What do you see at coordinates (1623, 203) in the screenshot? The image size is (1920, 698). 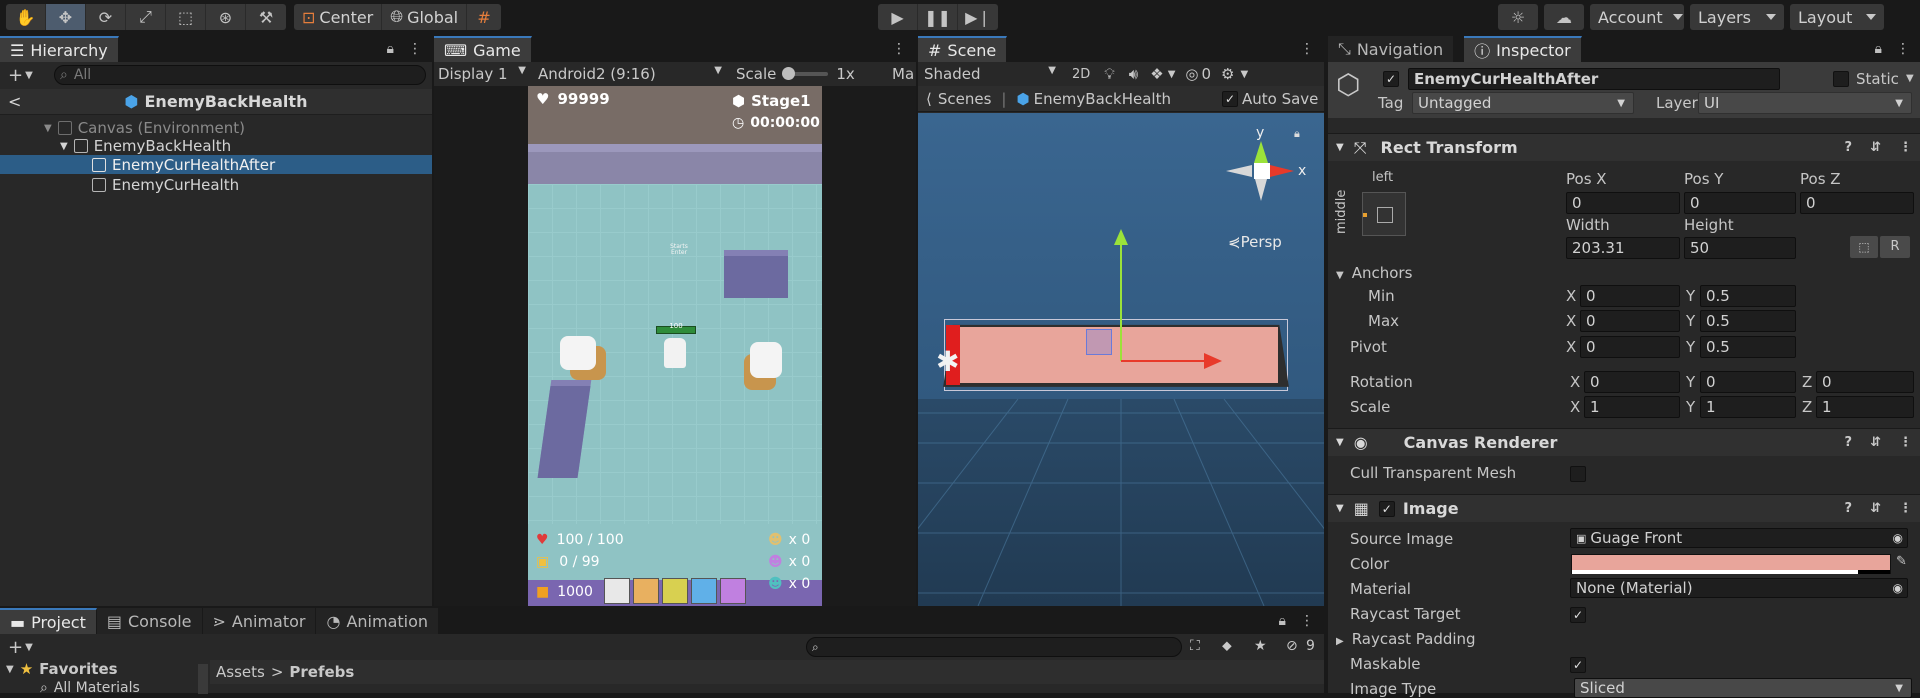 I see `posx-input: 0` at bounding box center [1623, 203].